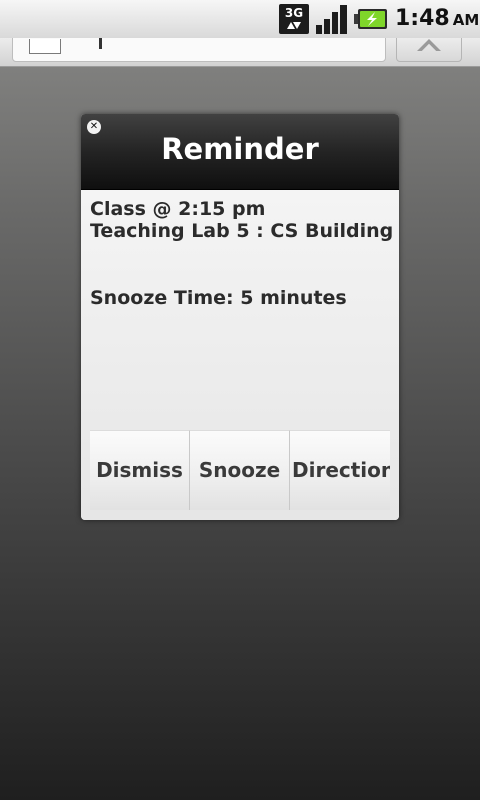  I want to click on url-text-fragment, so click(100, 43).